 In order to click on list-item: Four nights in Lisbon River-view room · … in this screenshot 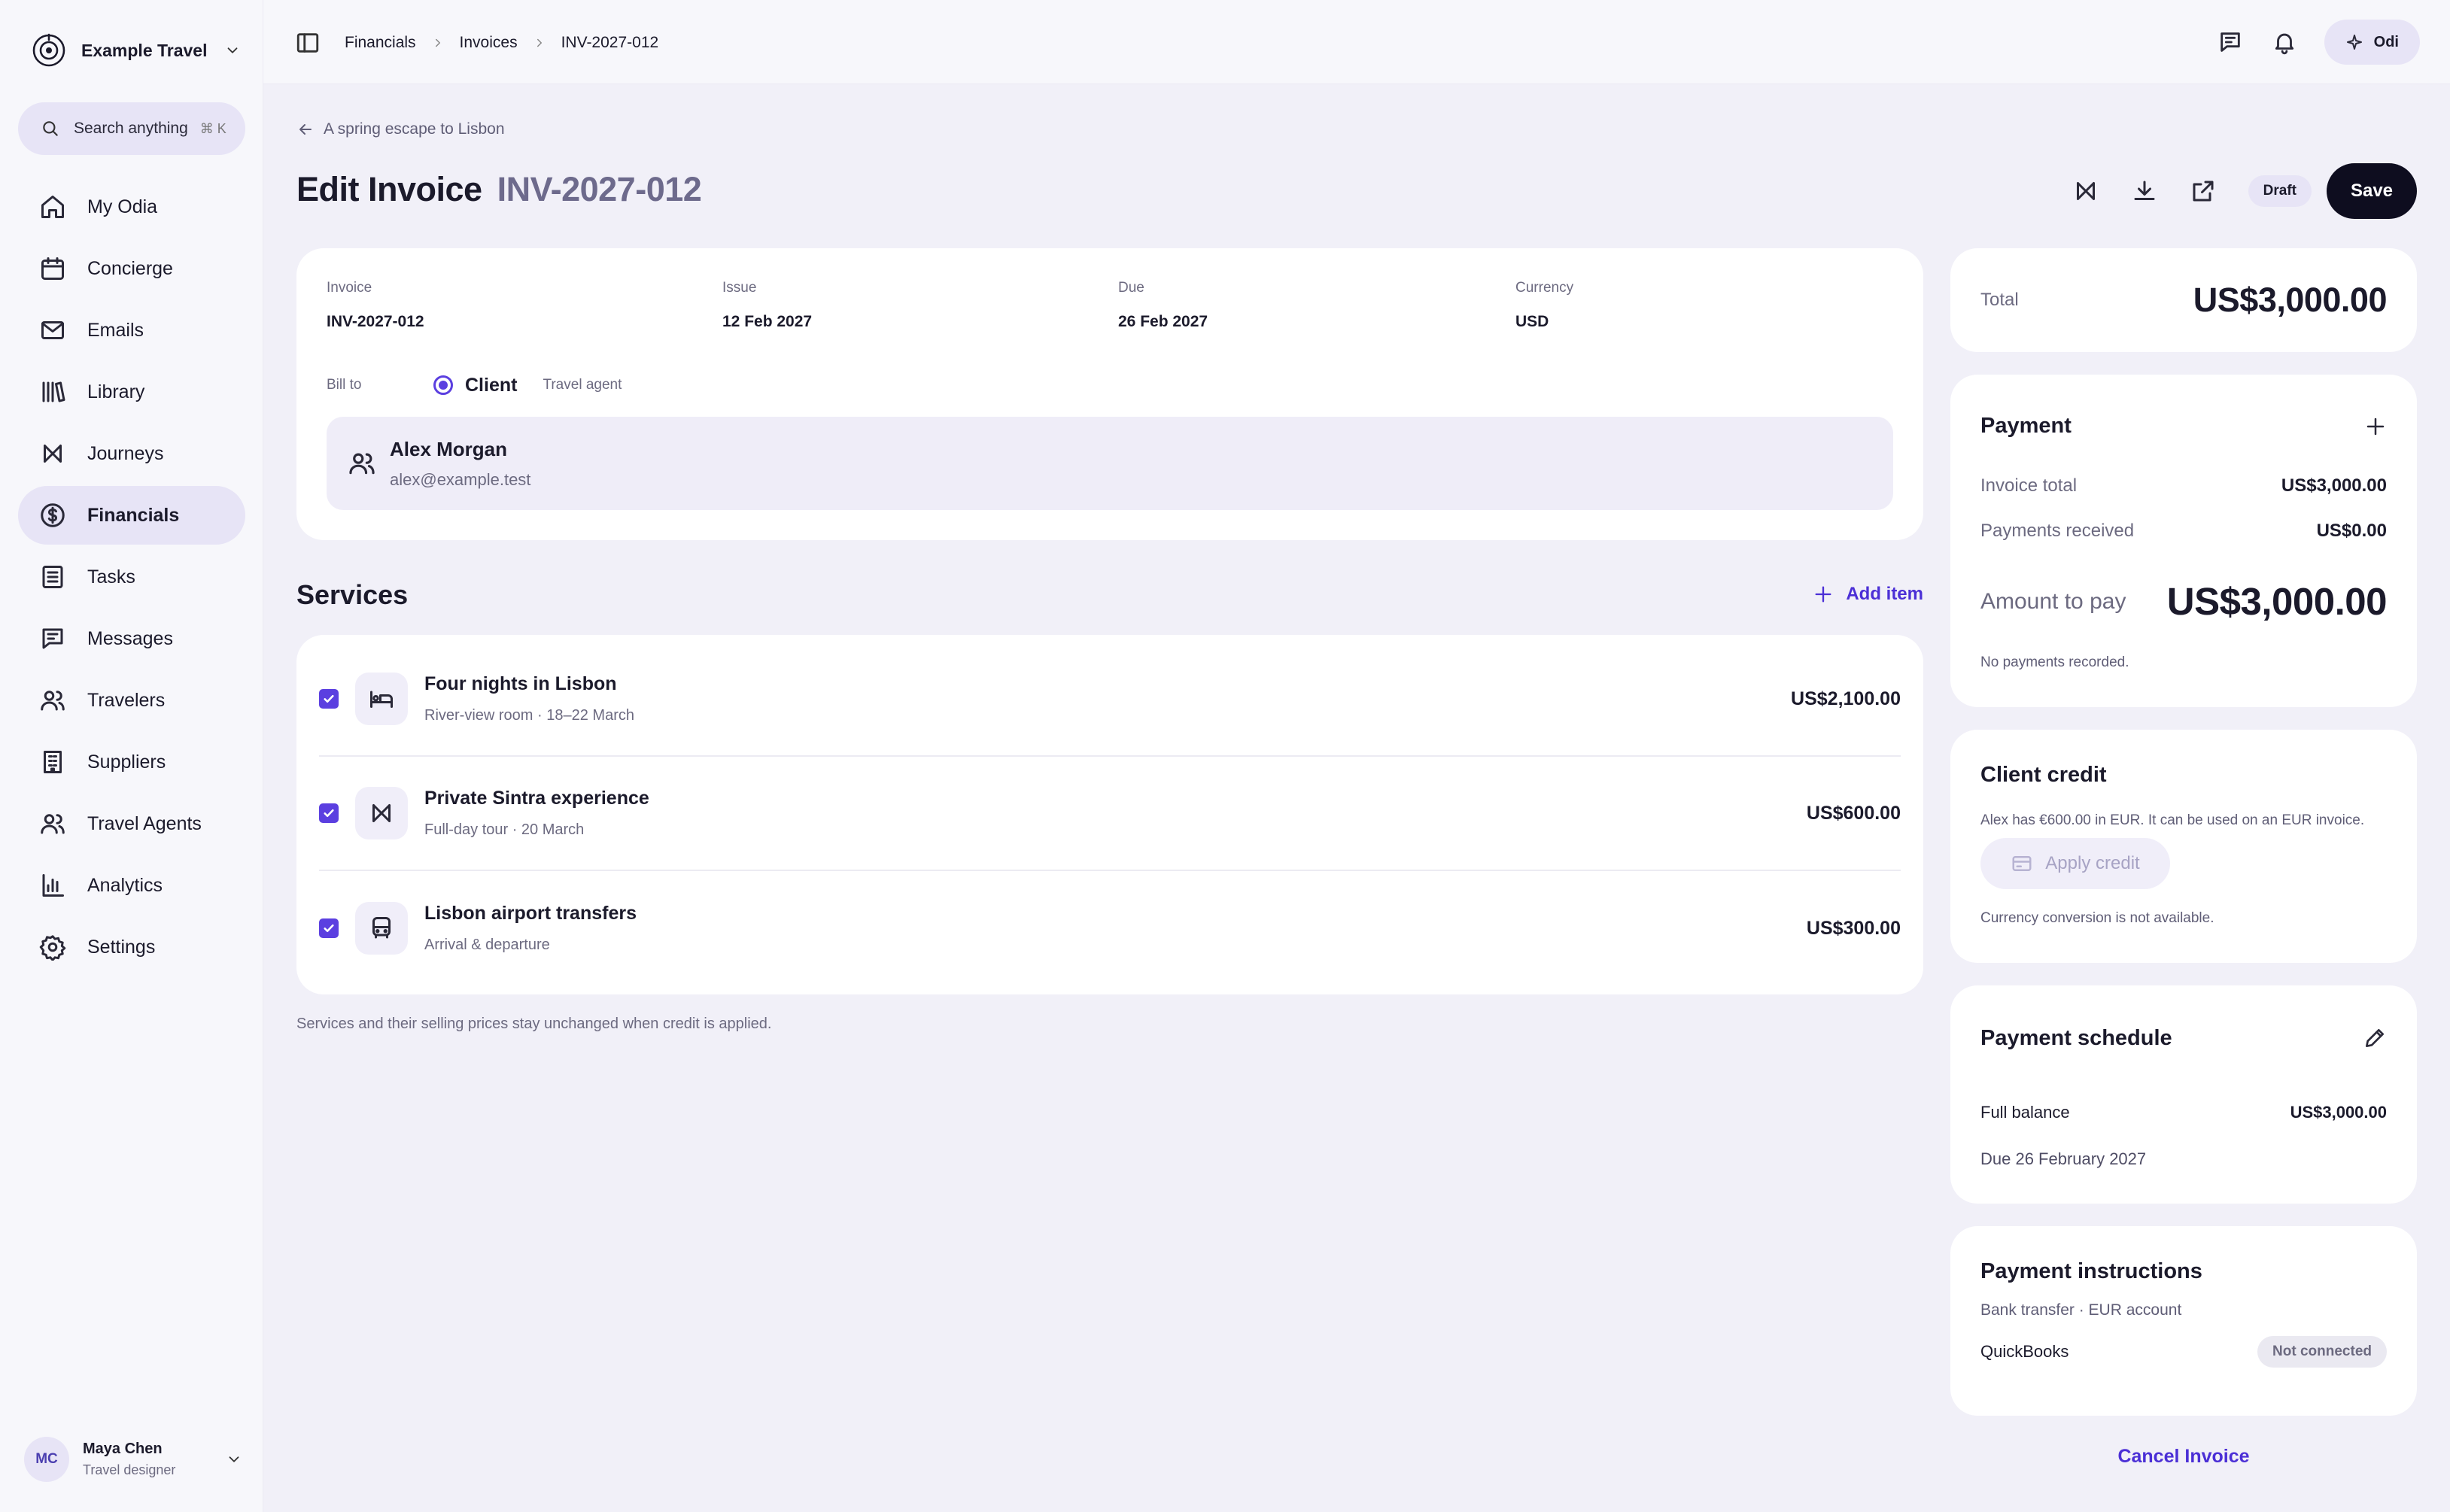, I will do `click(1110, 699)`.